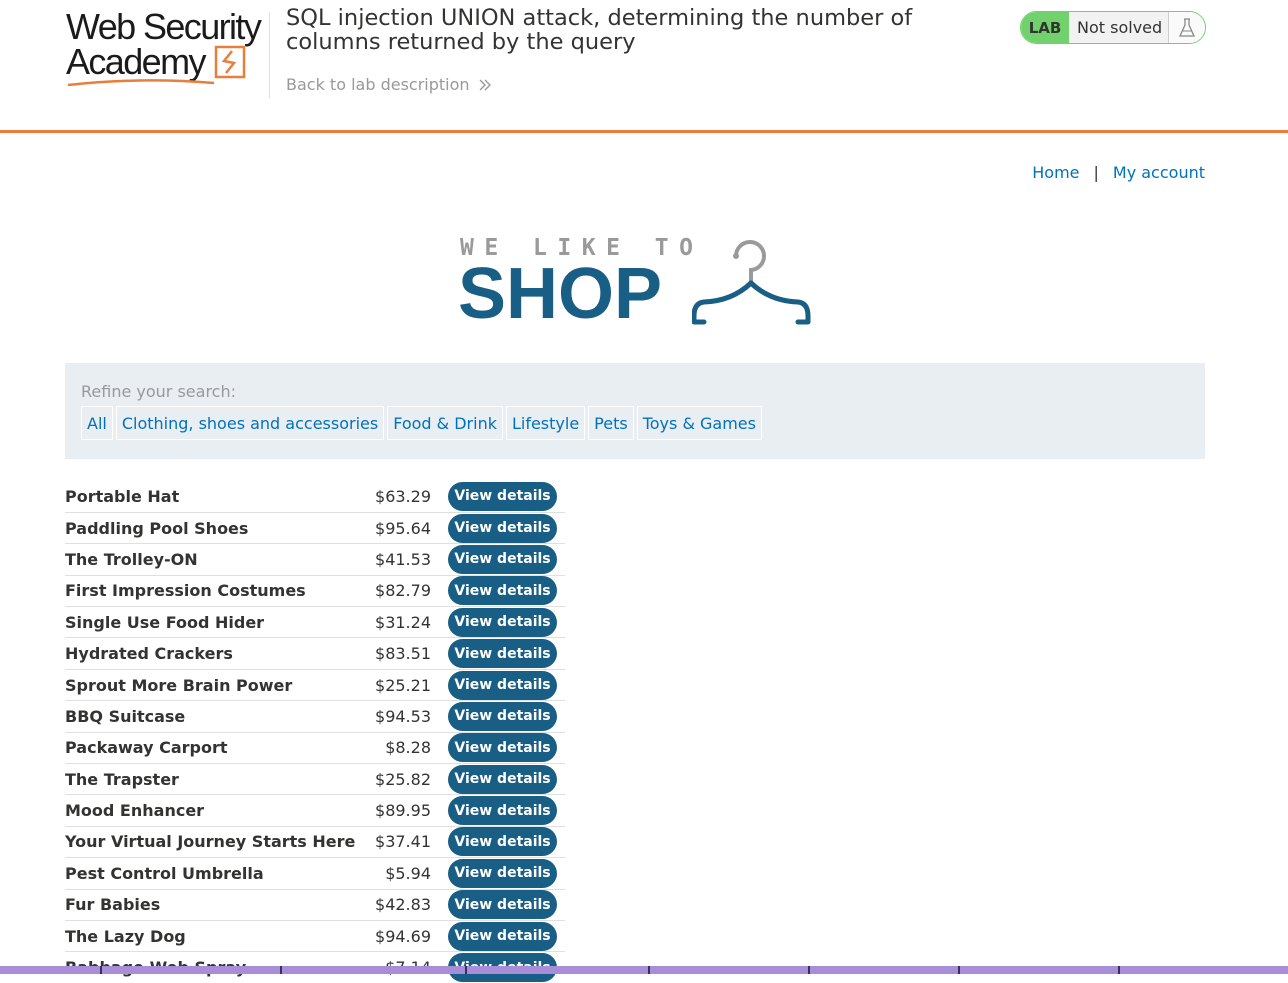 This screenshot has height=983, width=1288. What do you see at coordinates (215, 779) in the screenshot?
I see `product-name: The Trapster` at bounding box center [215, 779].